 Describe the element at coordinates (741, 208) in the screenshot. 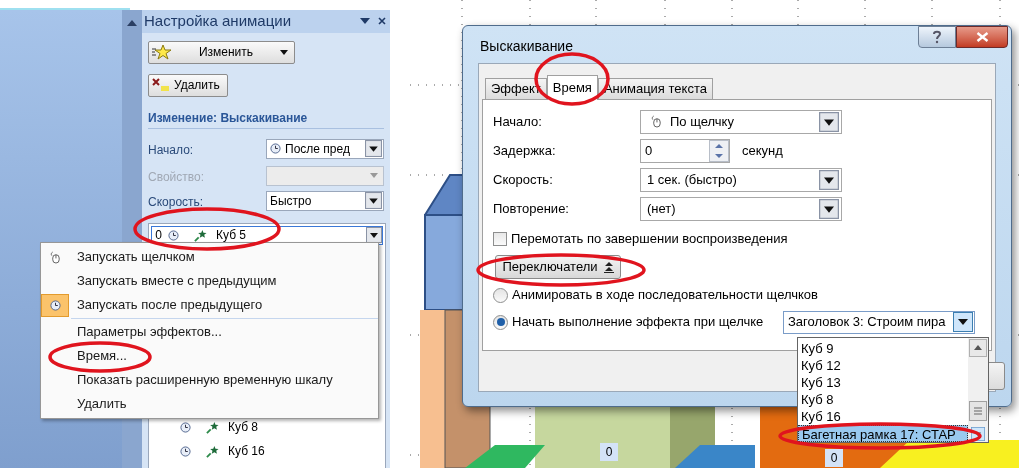

I see `dropdown-field: (нет)` at that location.